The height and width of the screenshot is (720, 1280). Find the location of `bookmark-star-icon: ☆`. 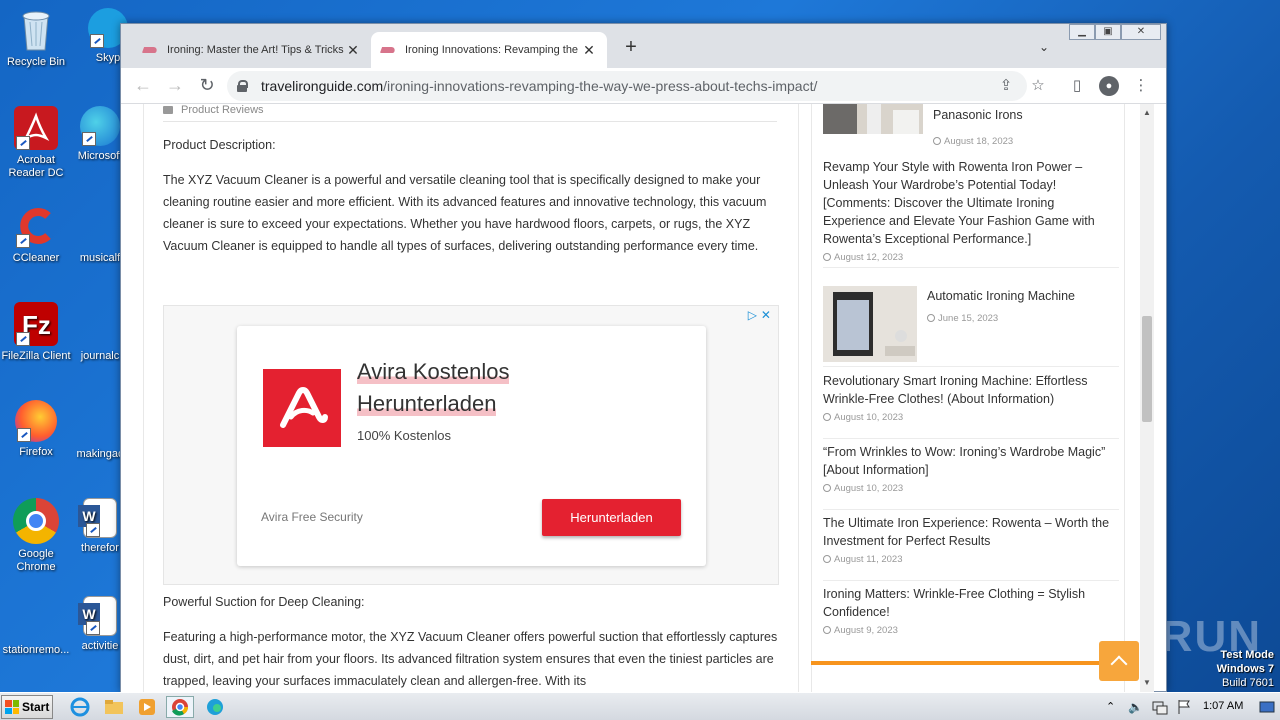

bookmark-star-icon: ☆ is located at coordinates (1038, 86).